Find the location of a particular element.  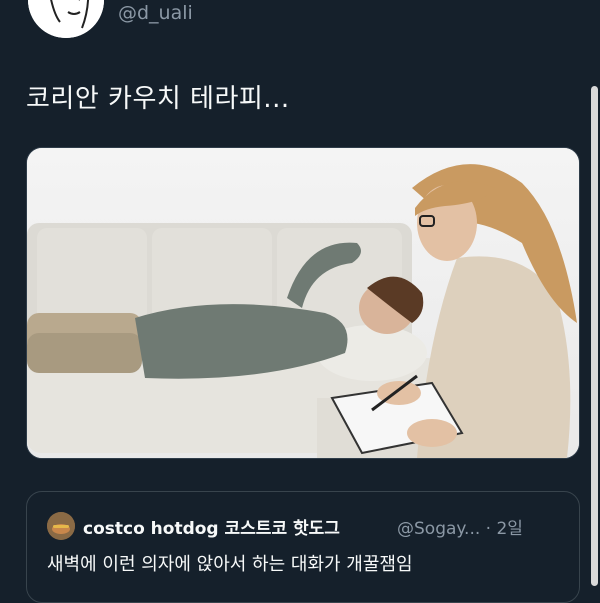

scrollbar is located at coordinates (594, 336).